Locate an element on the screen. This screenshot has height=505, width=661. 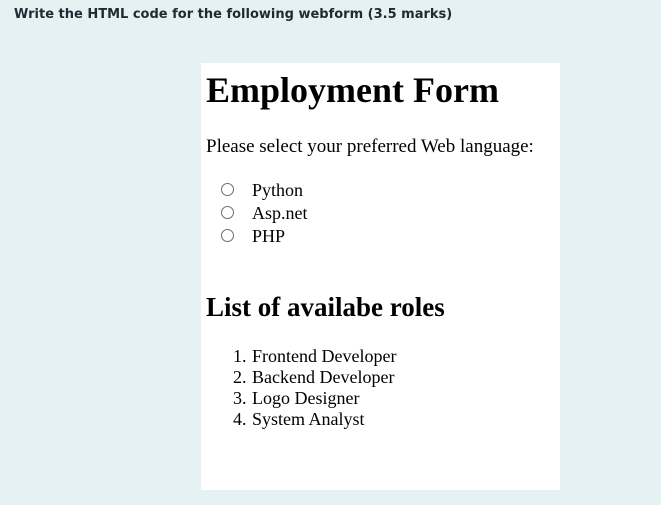
list-item: 1. Frontend Developer is located at coordinates (314, 356).